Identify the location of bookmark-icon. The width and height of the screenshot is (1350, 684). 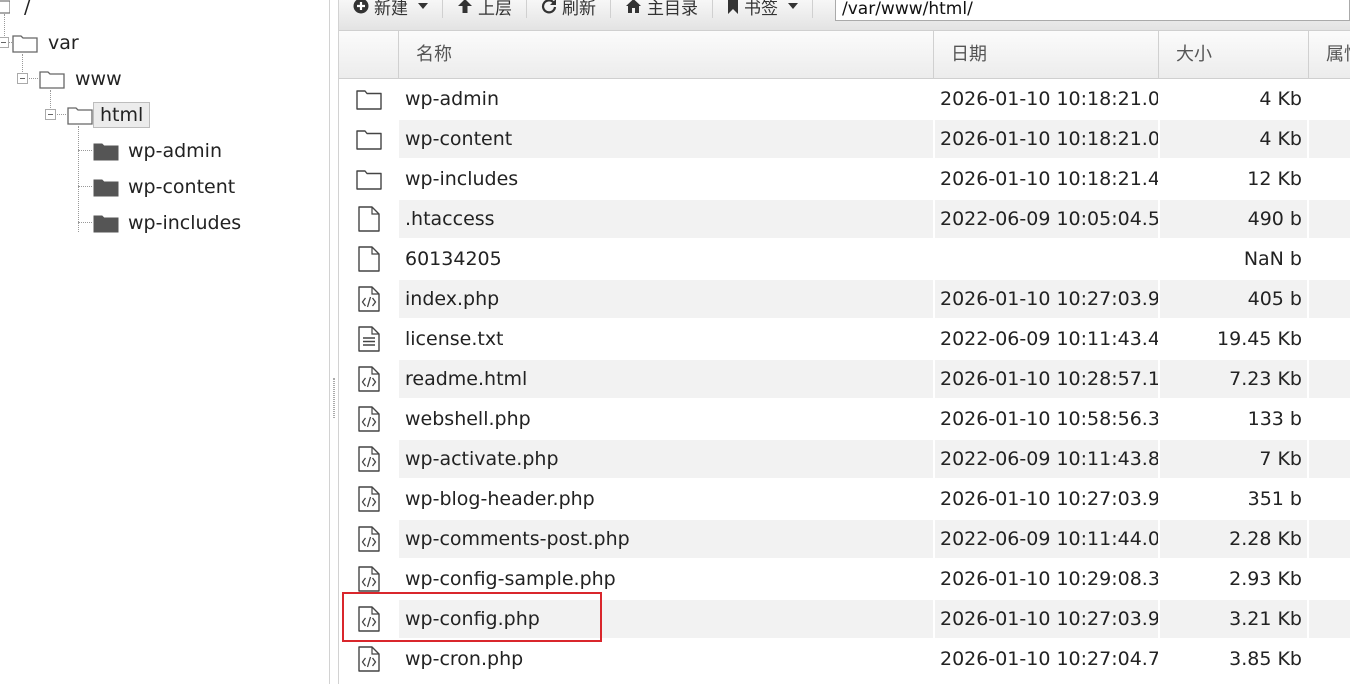
(733, 7).